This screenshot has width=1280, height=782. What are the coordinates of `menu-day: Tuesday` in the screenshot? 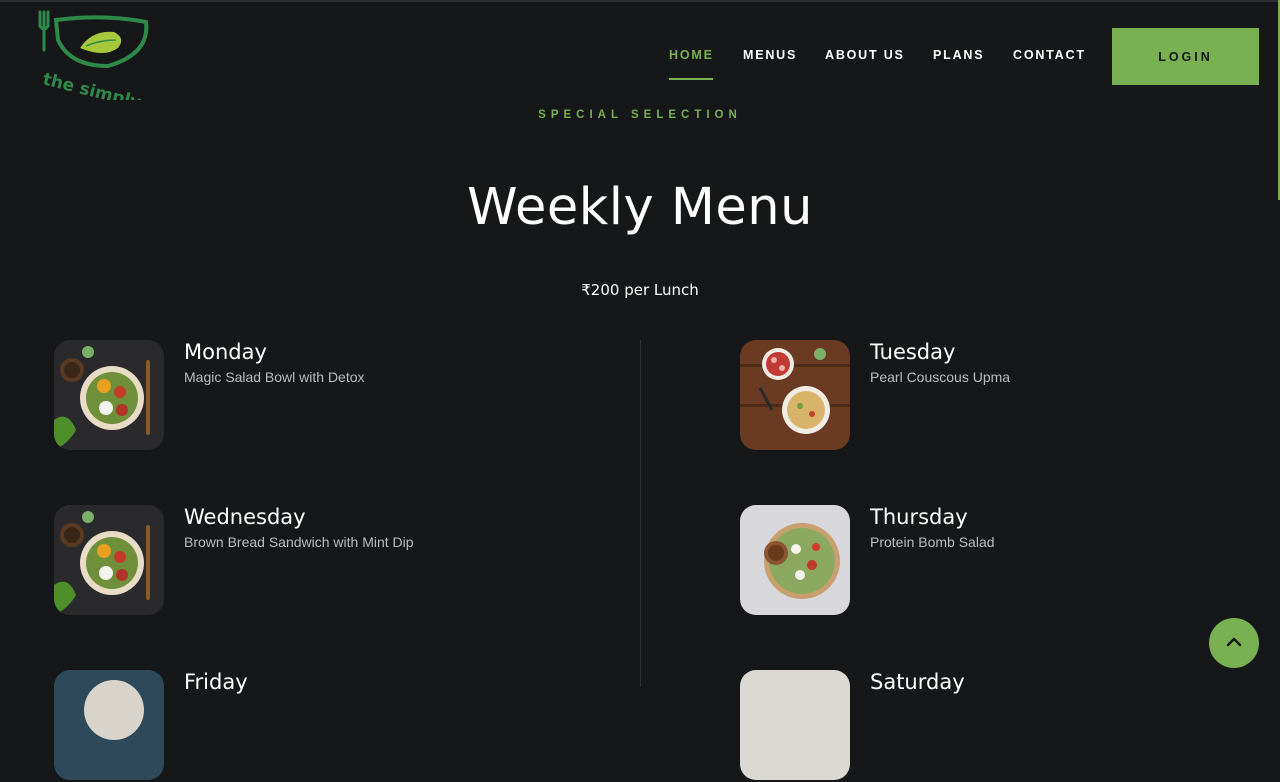 It's located at (913, 352).